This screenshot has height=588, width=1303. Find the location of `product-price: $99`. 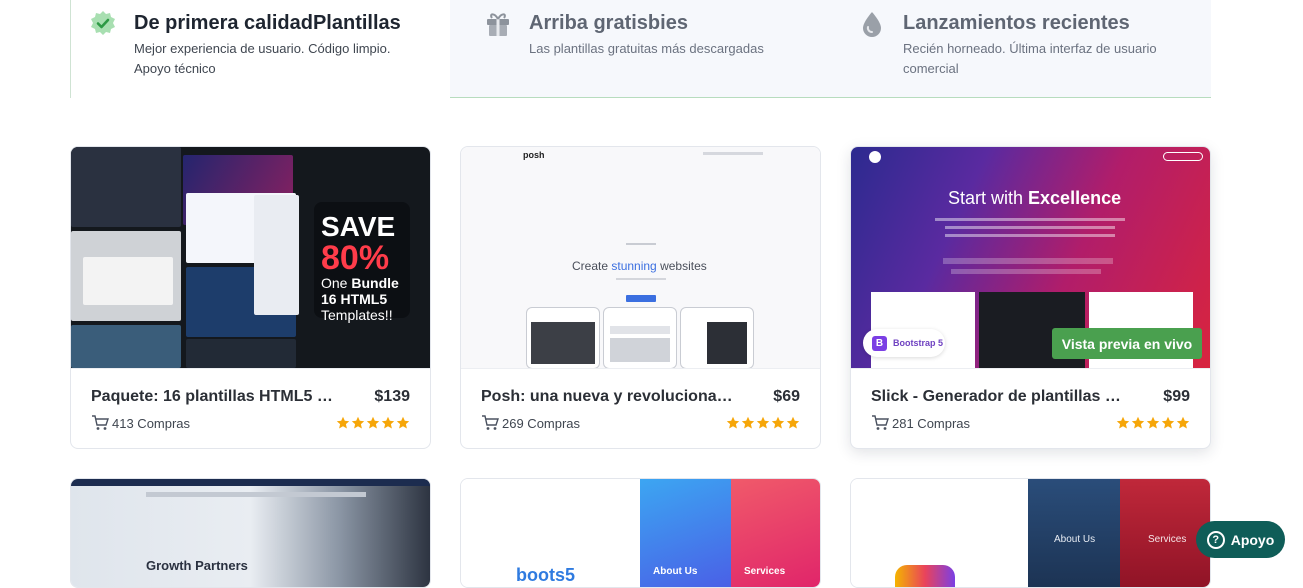

product-price: $99 is located at coordinates (1176, 396).